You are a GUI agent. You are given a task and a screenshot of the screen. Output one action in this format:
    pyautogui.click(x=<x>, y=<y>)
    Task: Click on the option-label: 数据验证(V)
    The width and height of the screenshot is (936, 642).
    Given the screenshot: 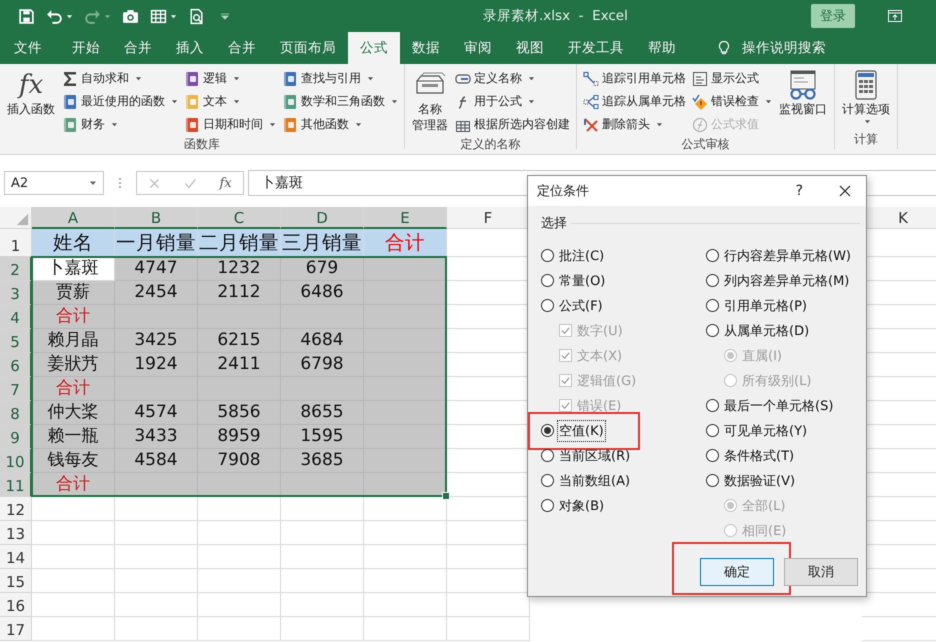 What is the action you would take?
    pyautogui.click(x=759, y=480)
    